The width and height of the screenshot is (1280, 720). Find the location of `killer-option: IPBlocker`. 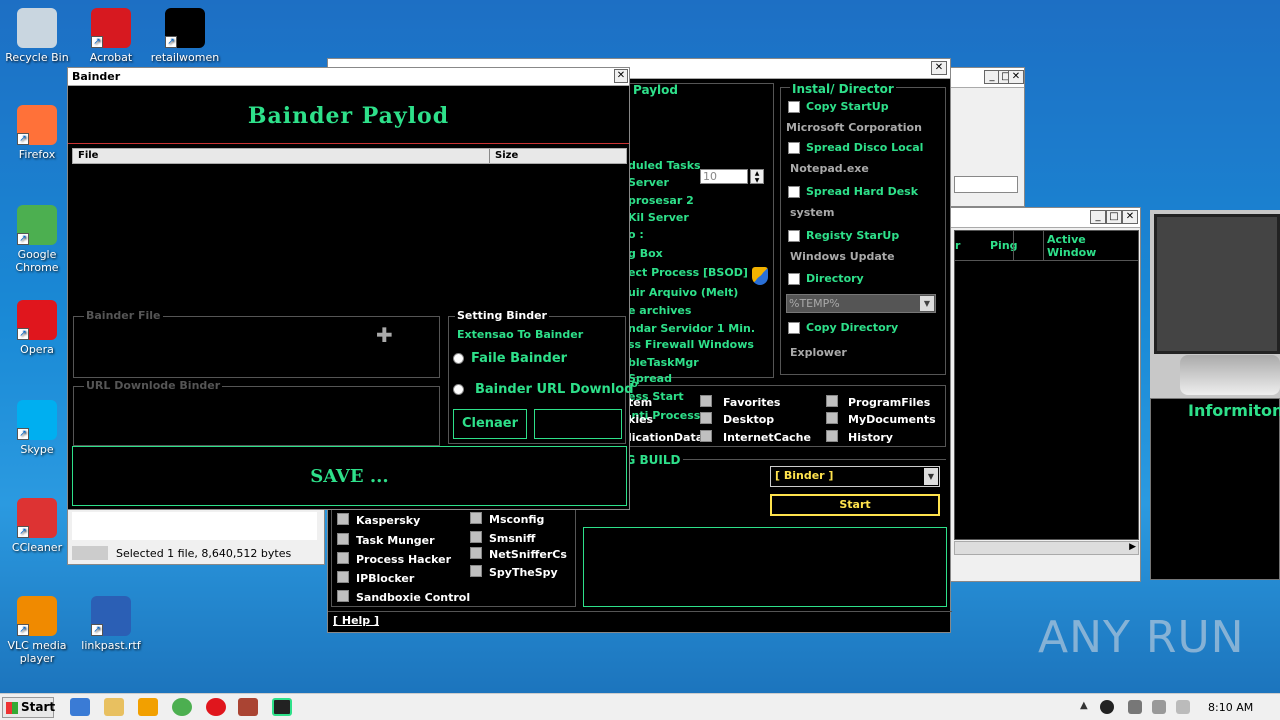

killer-option: IPBlocker is located at coordinates (385, 578).